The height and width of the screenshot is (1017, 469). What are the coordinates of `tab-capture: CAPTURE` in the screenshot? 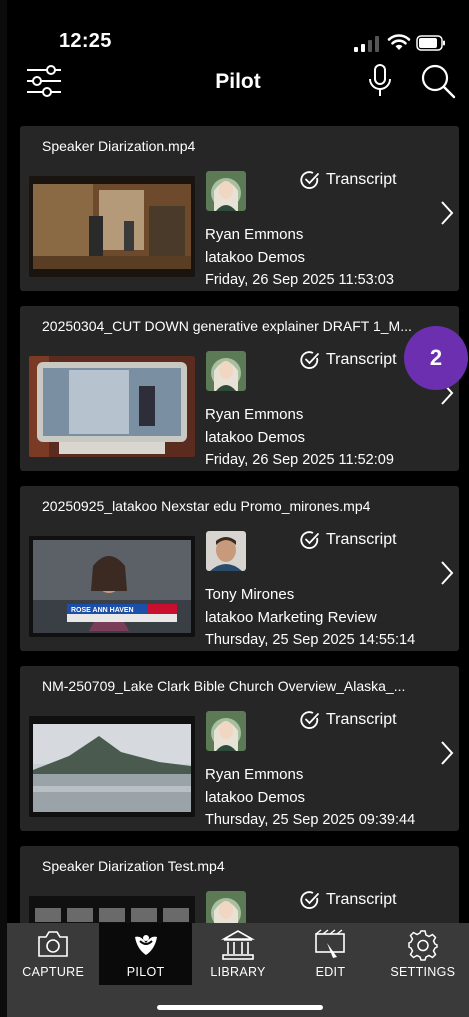 It's located at (53, 954).